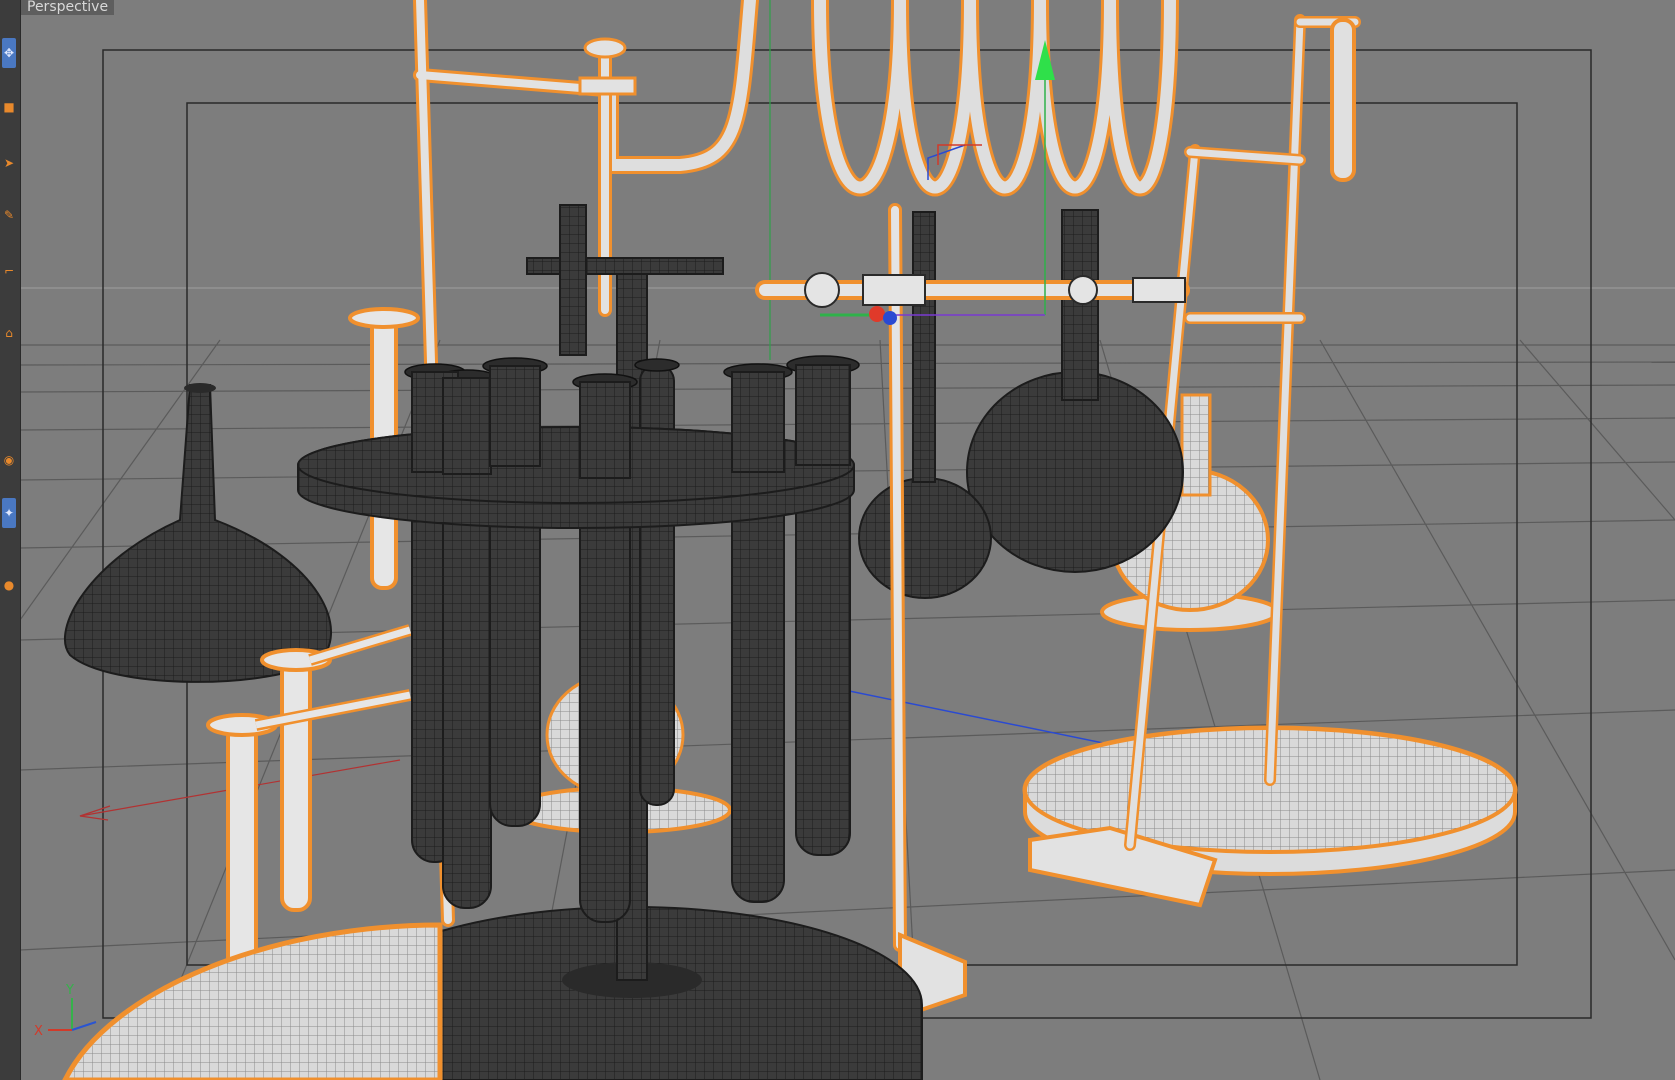  I want to click on deformer-tool-icon: ⌐, so click(9, 271).